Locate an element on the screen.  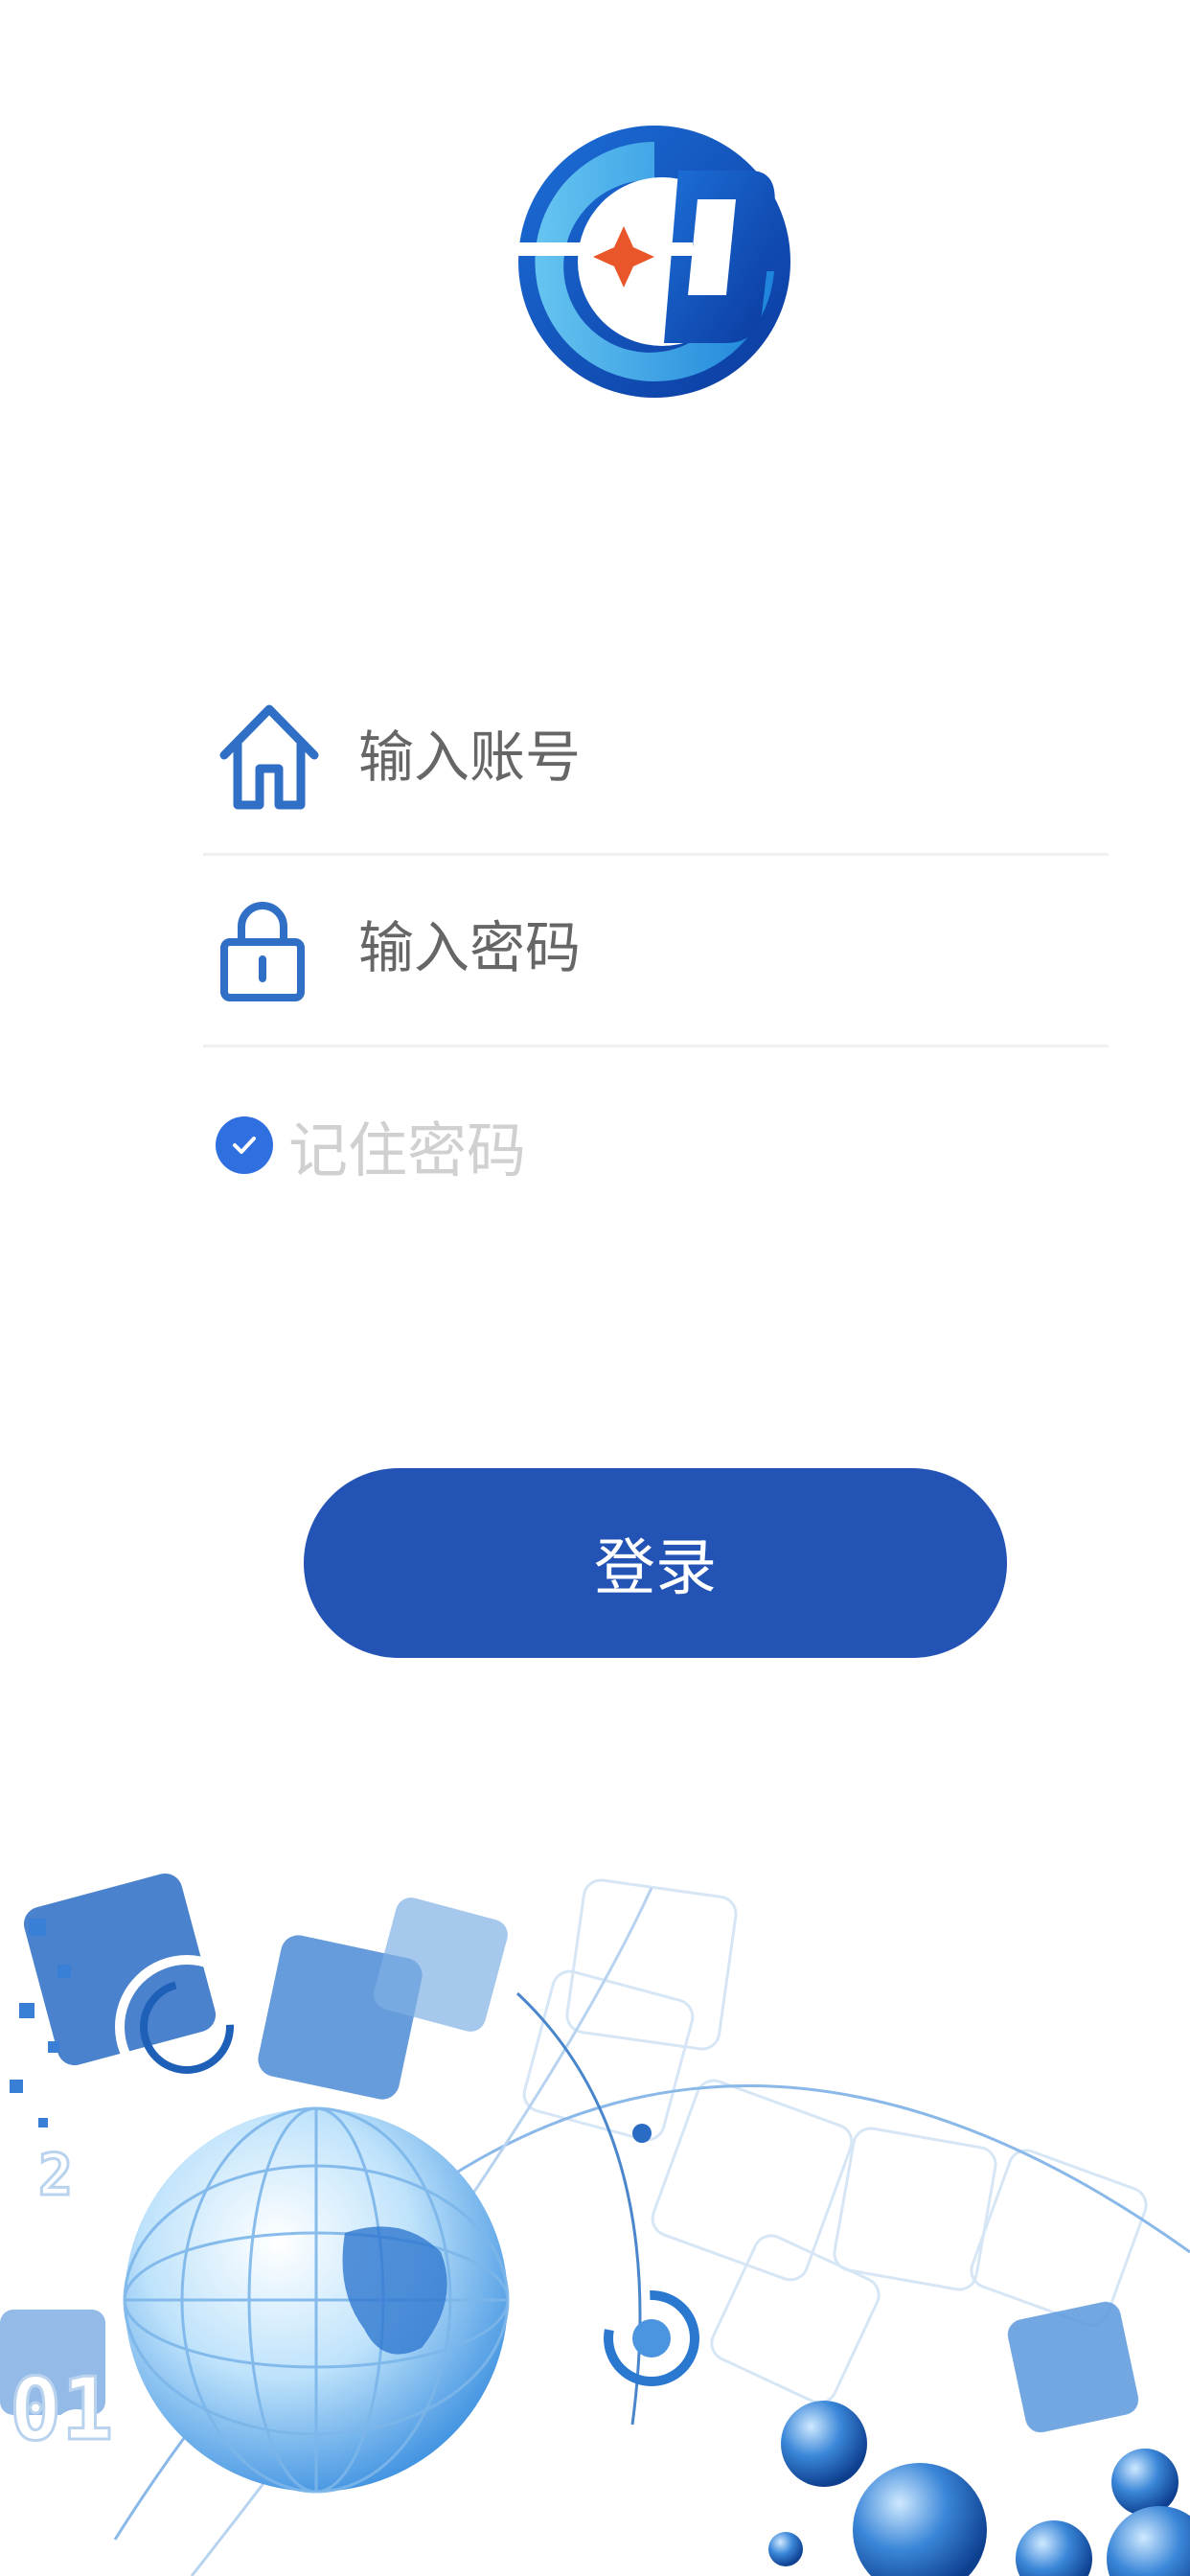
password-divider is located at coordinates (656, 1046).